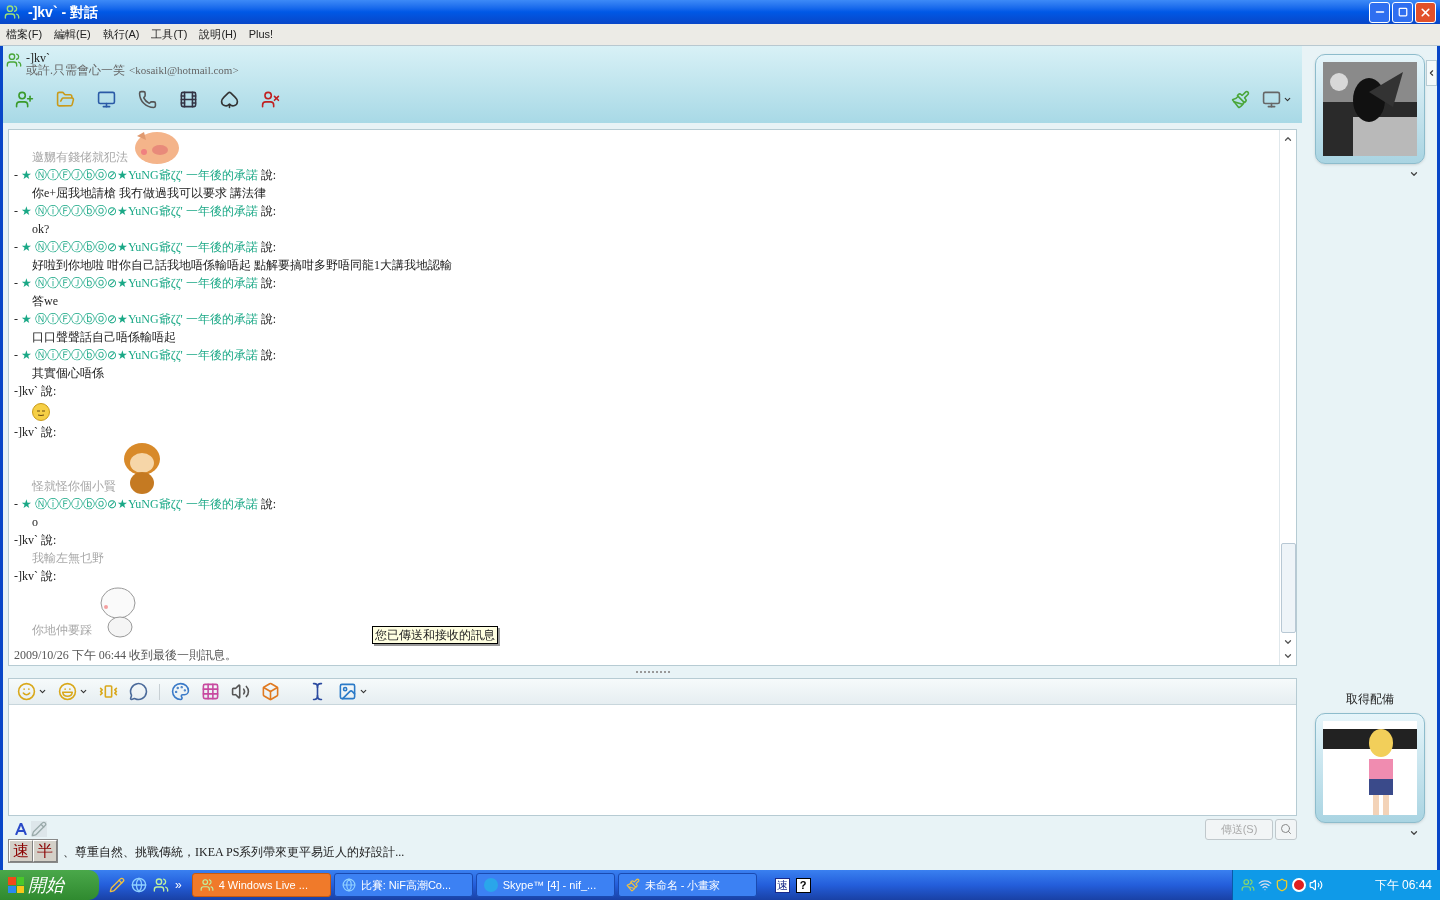  I want to click on search-icon, so click(1286, 829).